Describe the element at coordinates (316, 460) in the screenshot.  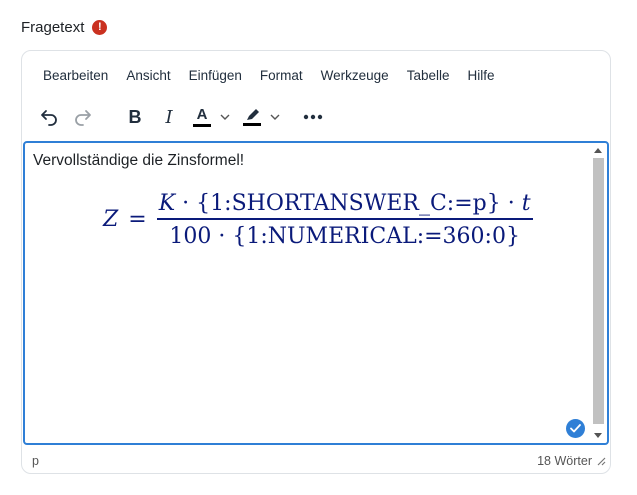
I see `statusbar: p 18 Wörter` at that location.